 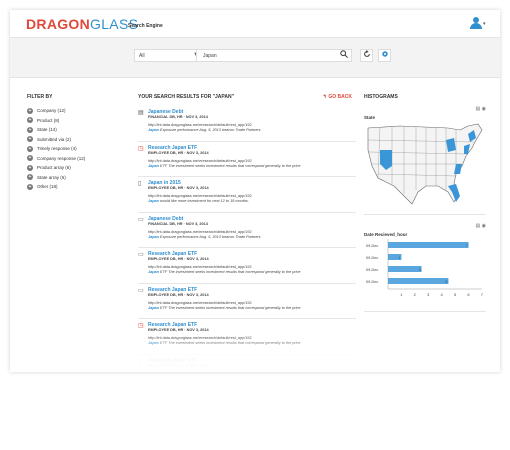 I want to click on x-tick-label: 6, so click(x=468, y=294).